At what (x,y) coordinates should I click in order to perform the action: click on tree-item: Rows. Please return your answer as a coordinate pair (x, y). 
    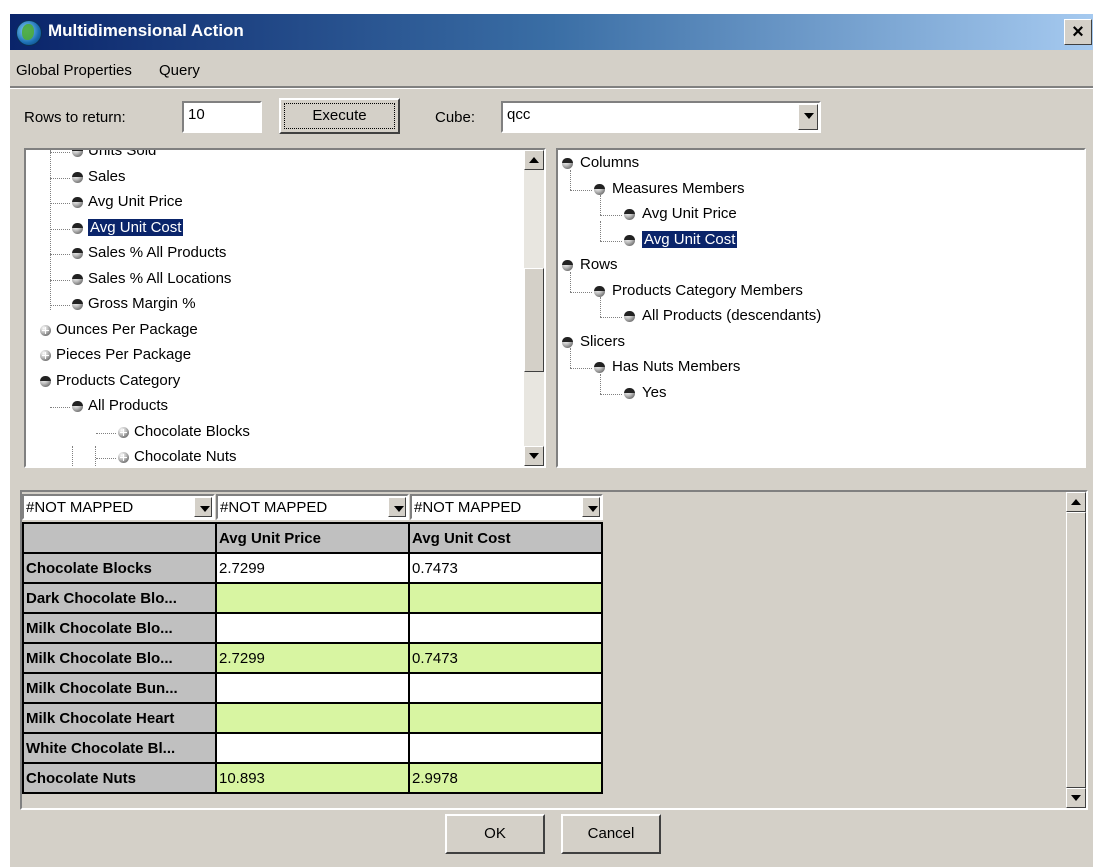
    Looking at the image, I should click on (818, 266).